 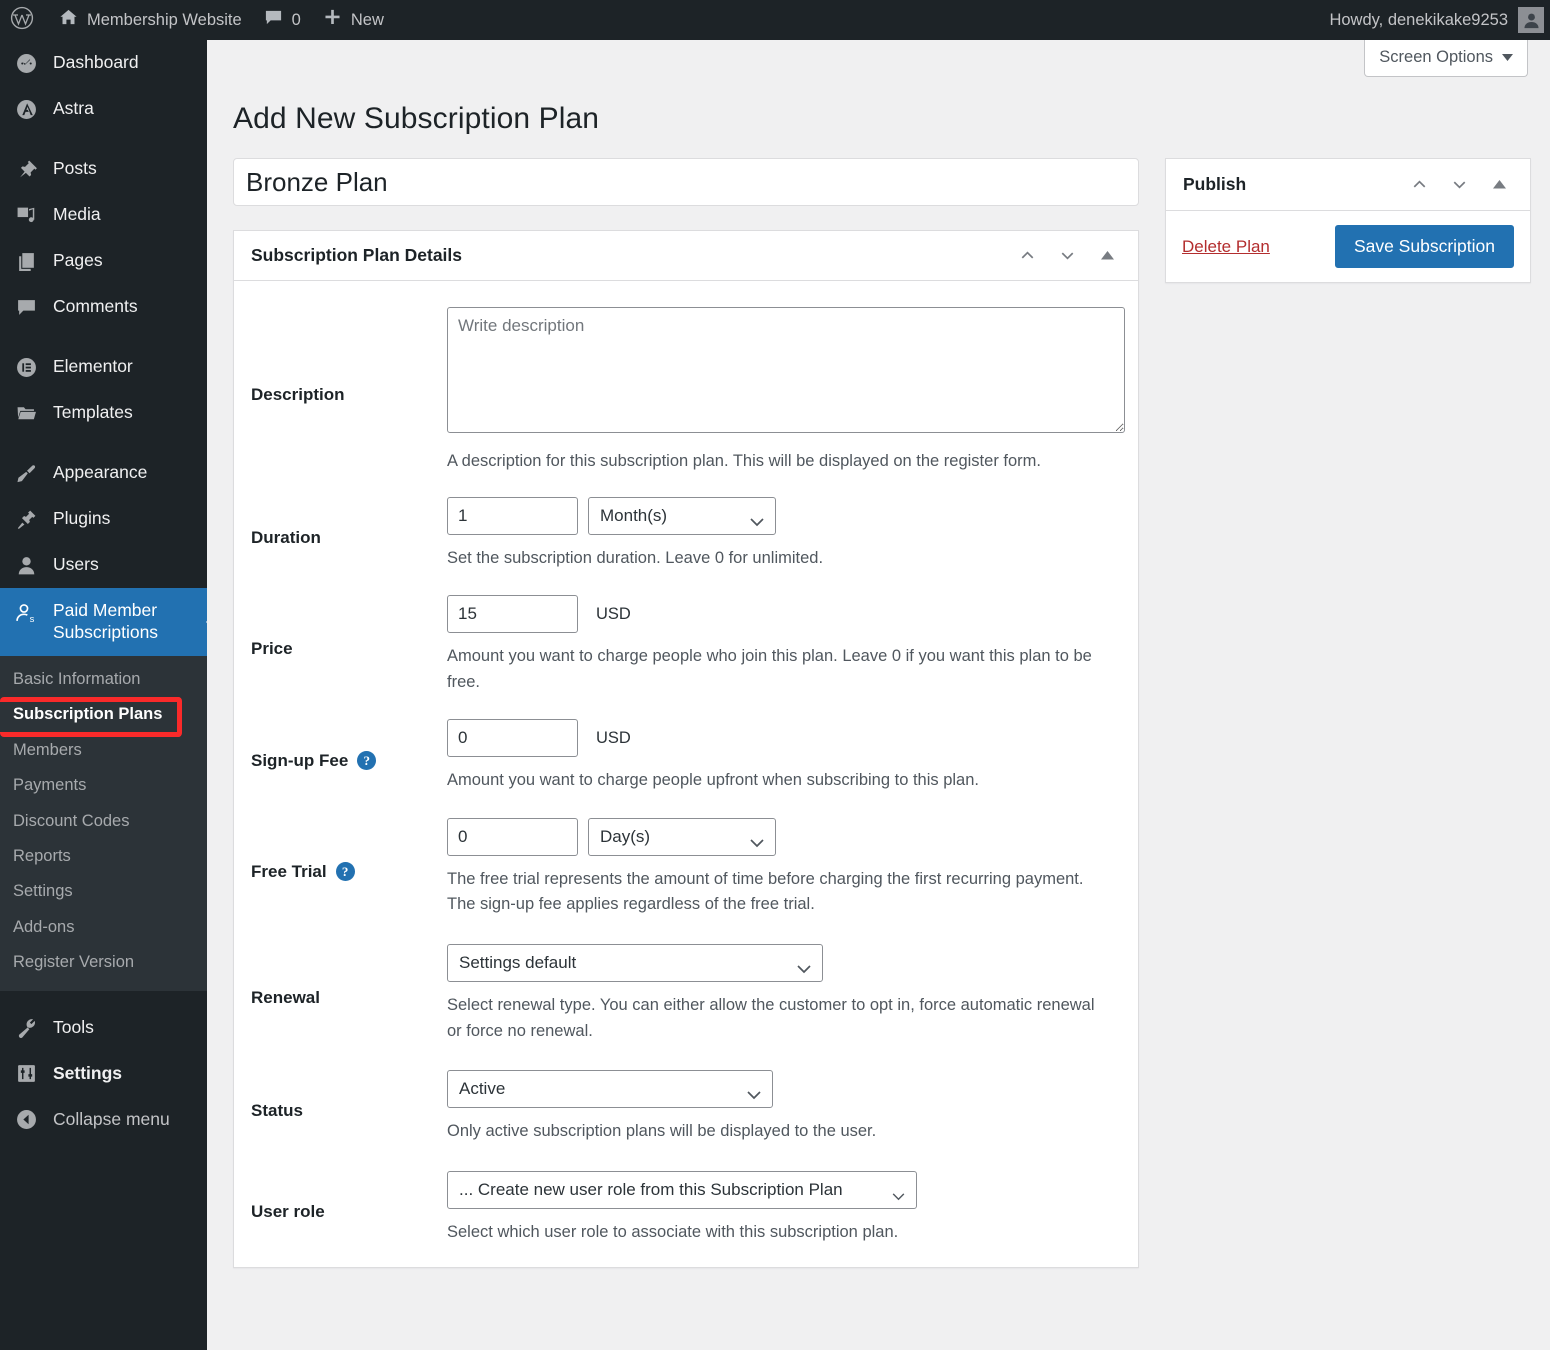 What do you see at coordinates (784, 515) in the screenshot?
I see `duration-controls: Month(s)` at bounding box center [784, 515].